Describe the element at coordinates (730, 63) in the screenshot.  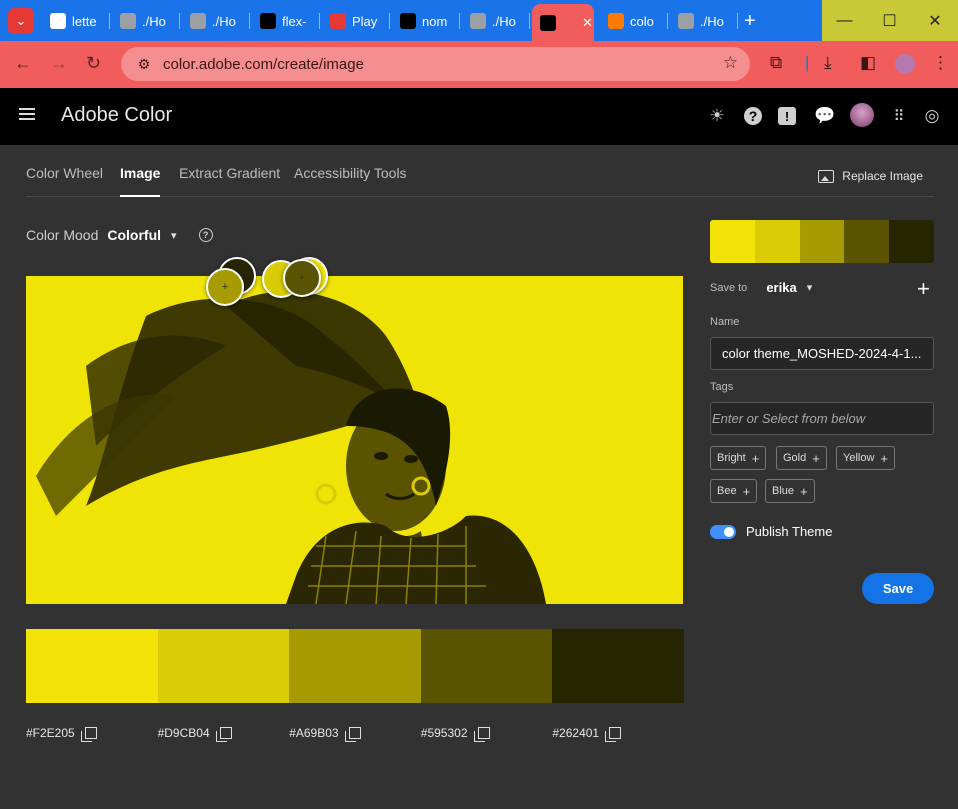
I see `bookmark-star-icon: ☆` at that location.